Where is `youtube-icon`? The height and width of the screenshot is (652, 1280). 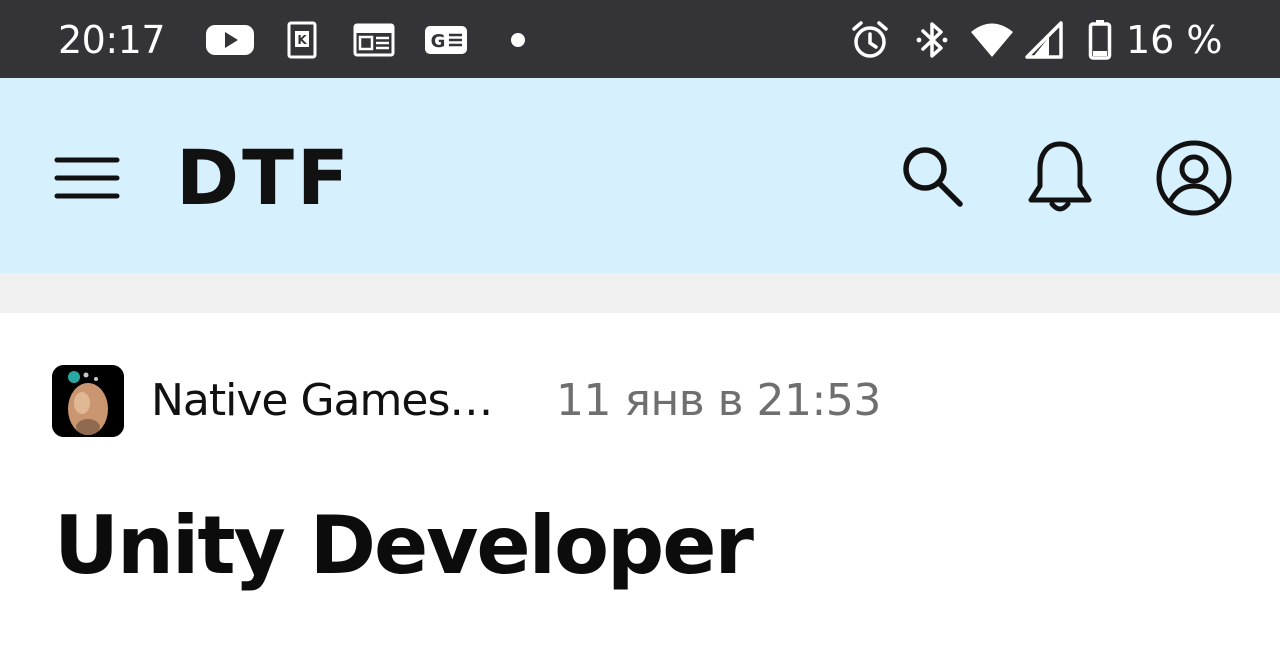 youtube-icon is located at coordinates (230, 40).